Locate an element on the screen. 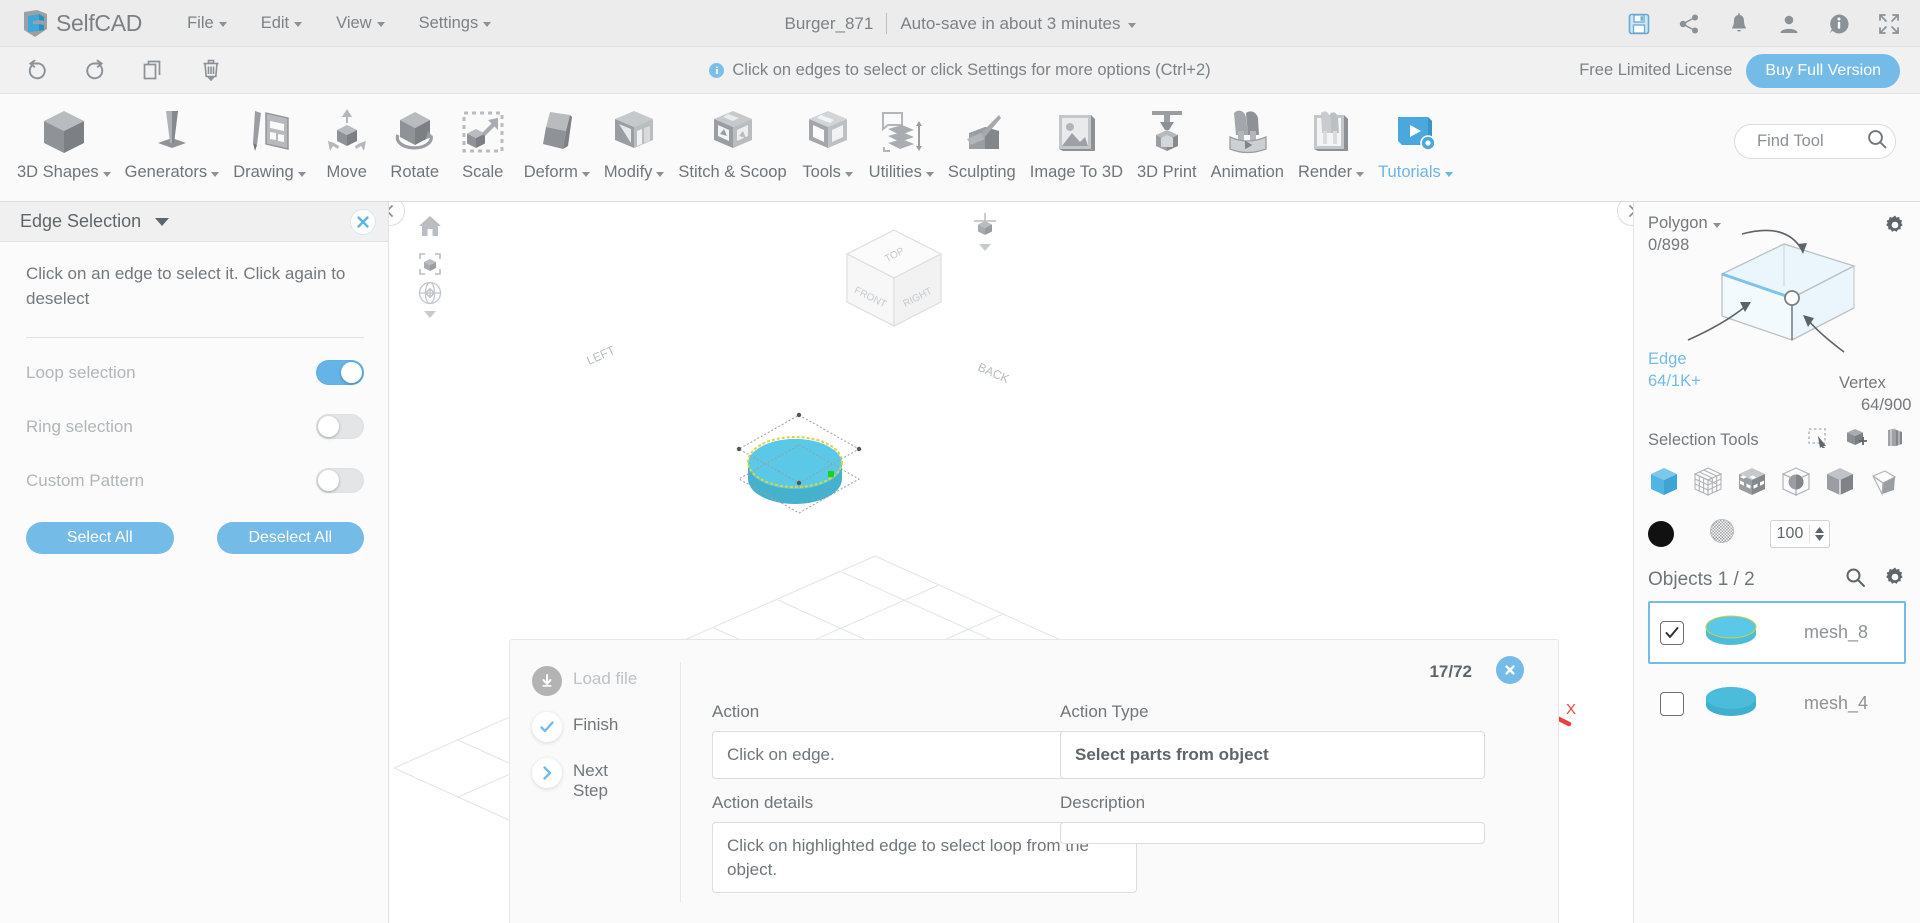  tool-modify: Modify is located at coordinates (634, 143).